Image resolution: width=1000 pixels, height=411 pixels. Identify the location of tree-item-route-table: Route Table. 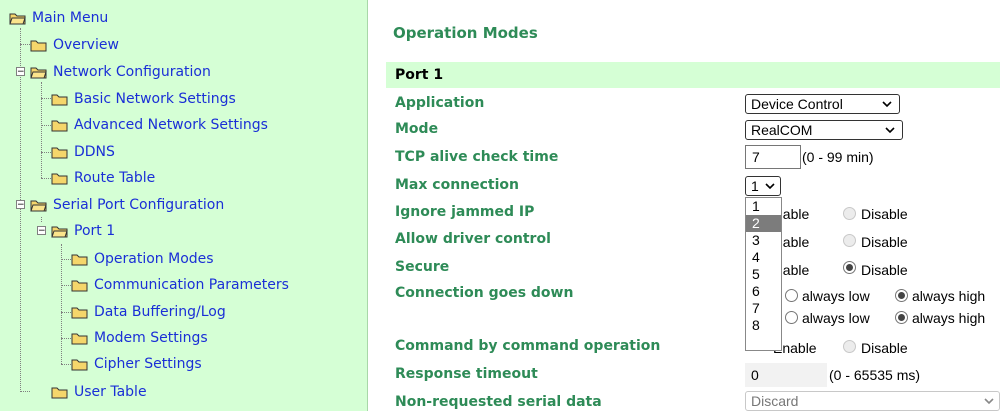
(103, 178).